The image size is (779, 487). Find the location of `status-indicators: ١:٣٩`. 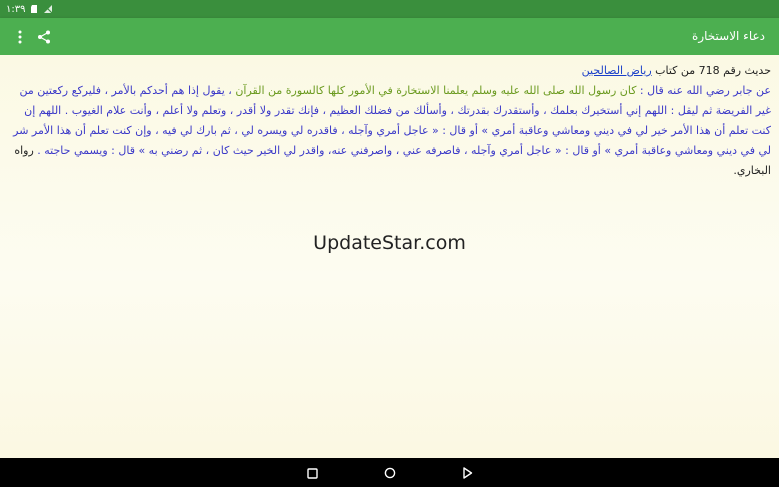

status-indicators: ١:٣٩ is located at coordinates (29, 9).